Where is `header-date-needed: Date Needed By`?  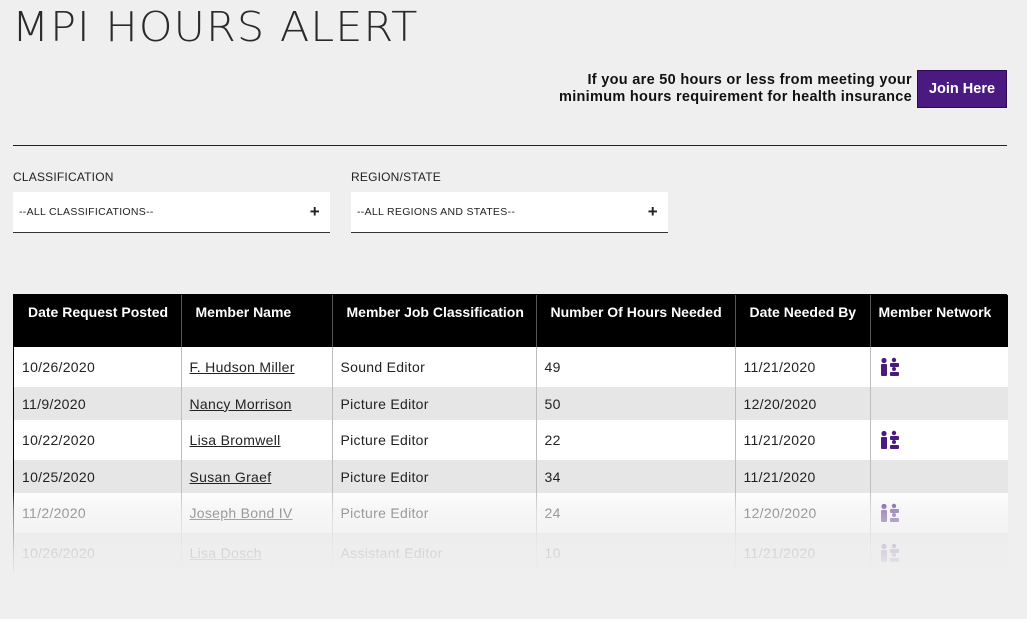 header-date-needed: Date Needed By is located at coordinates (802, 321).